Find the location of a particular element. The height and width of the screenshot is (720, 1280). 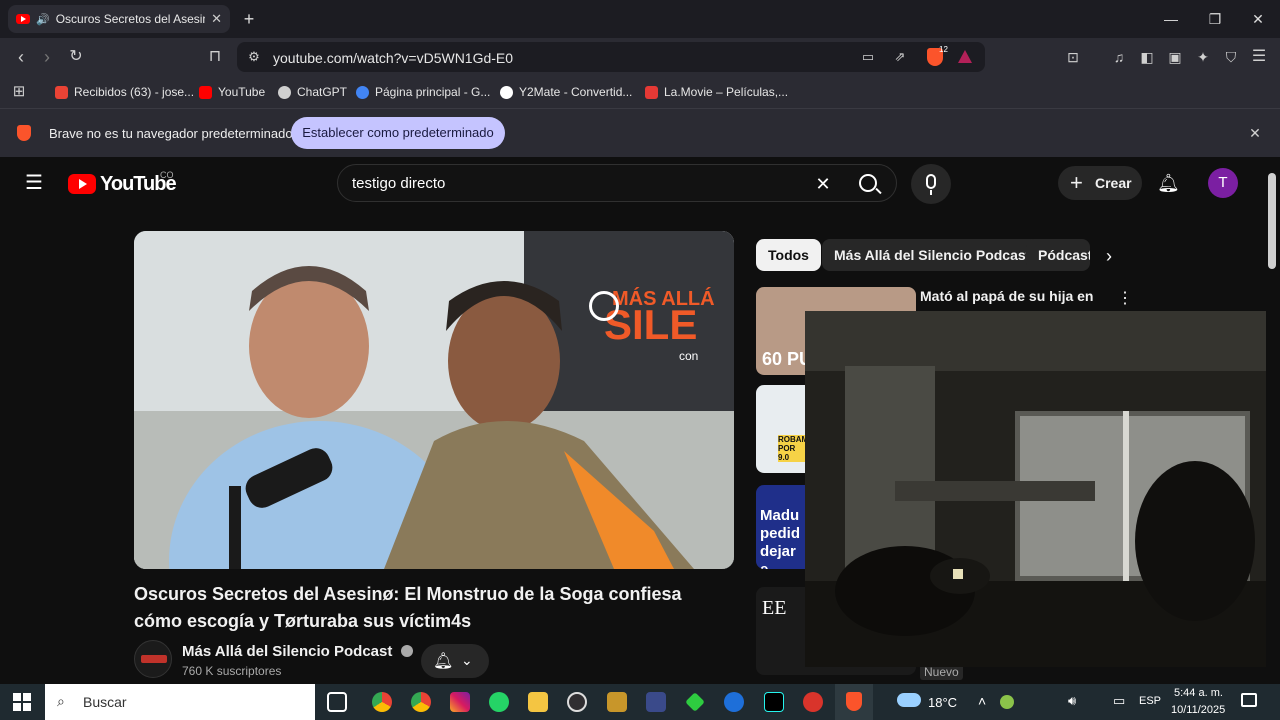

cast-icon: ▭ is located at coordinates (868, 57).